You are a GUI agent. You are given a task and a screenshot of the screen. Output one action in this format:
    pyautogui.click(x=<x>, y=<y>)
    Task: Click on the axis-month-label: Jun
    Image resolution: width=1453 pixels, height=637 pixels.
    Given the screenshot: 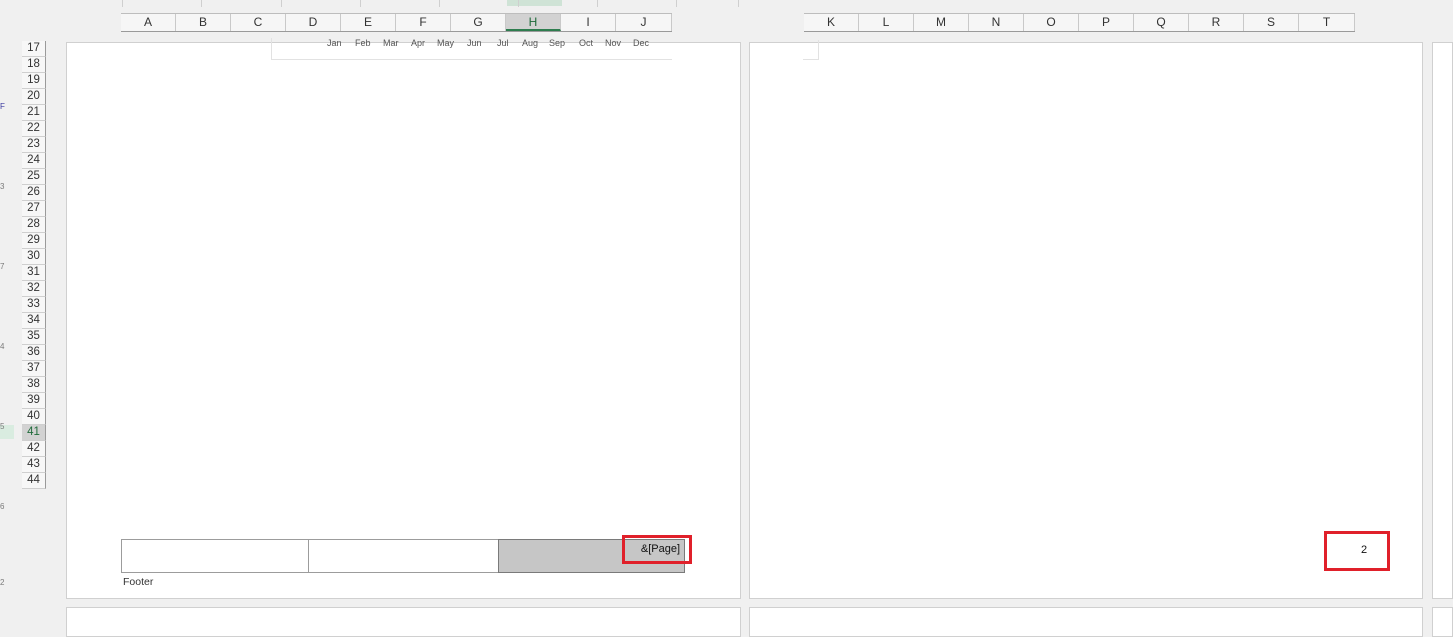 What is the action you would take?
    pyautogui.click(x=474, y=43)
    